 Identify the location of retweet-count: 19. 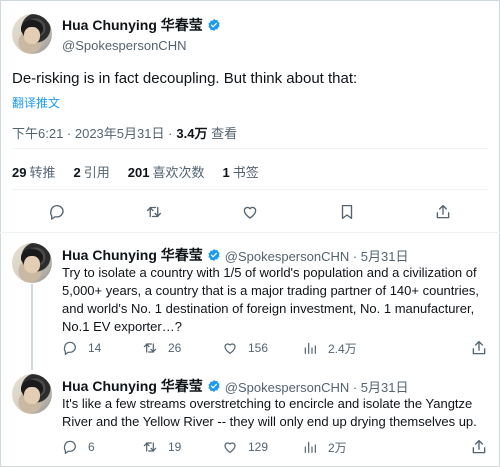
(175, 447).